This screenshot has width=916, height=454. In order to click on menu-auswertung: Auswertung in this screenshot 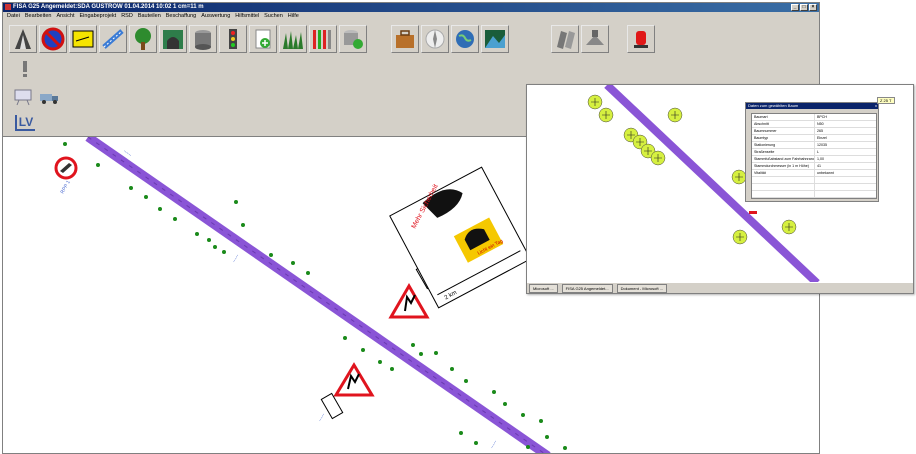, I will do `click(215, 16)`.